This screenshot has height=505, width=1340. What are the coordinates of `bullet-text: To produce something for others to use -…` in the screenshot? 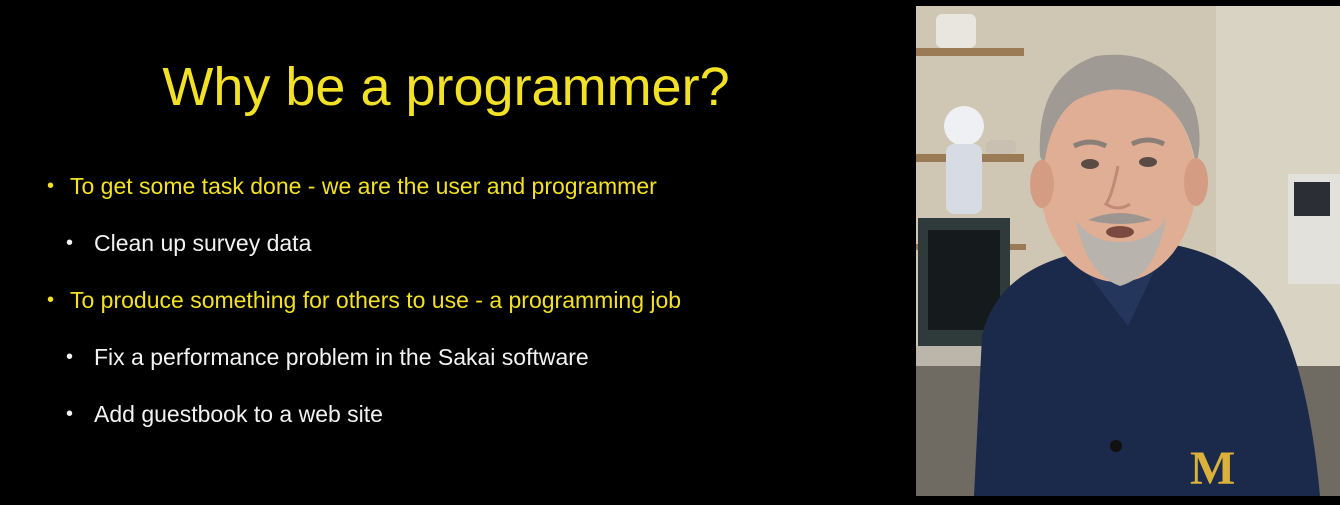 It's located at (376, 300).